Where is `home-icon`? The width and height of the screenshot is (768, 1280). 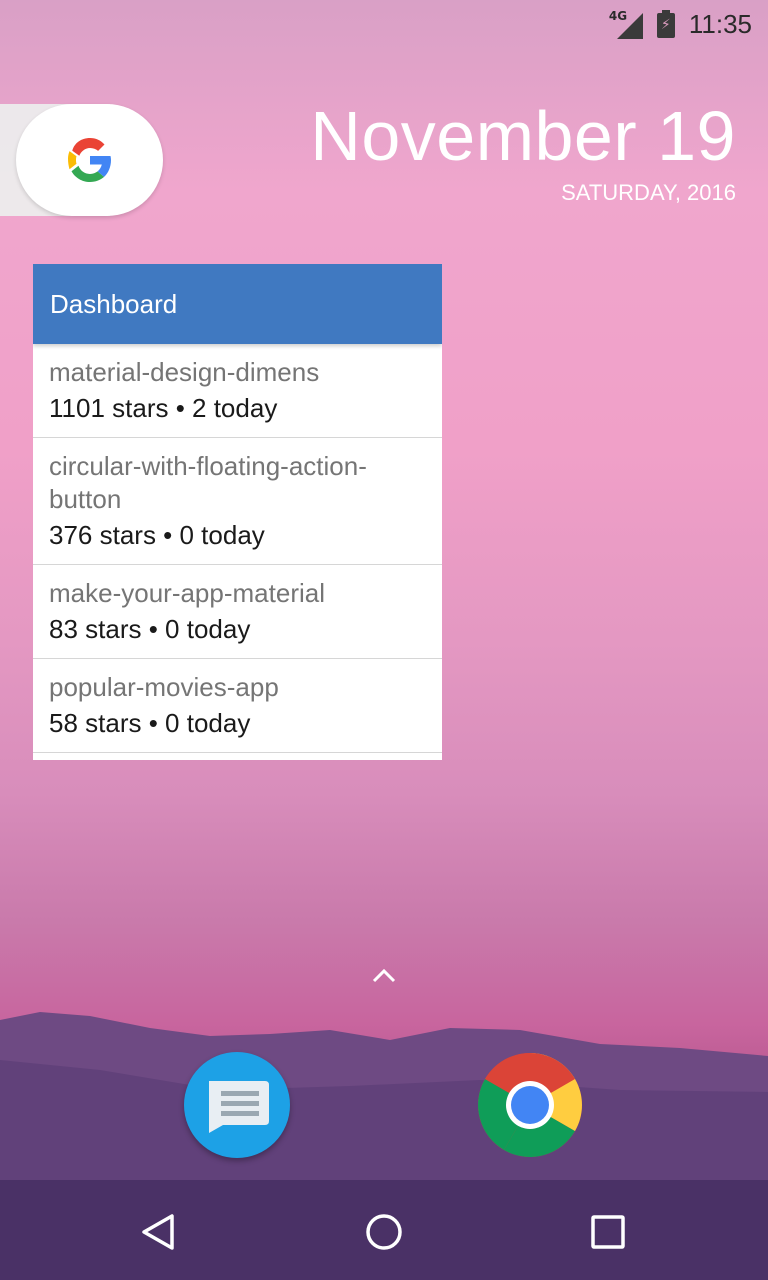 home-icon is located at coordinates (384, 1232).